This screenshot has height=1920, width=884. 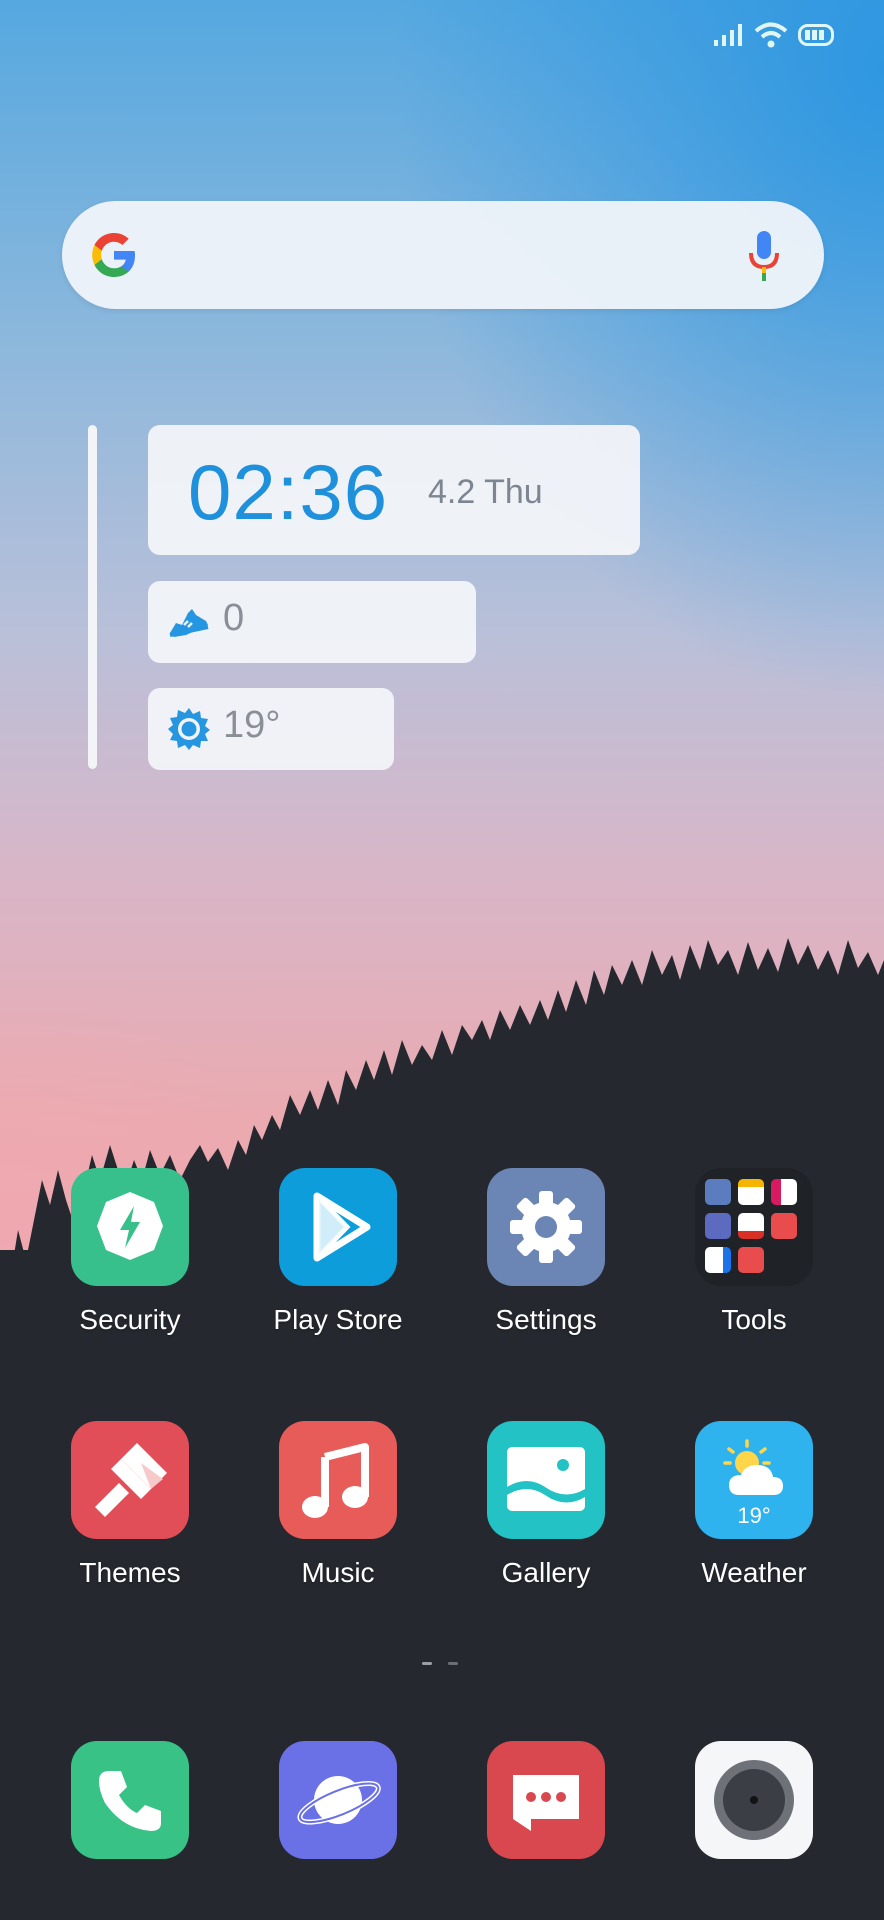 What do you see at coordinates (338, 1480) in the screenshot?
I see `music-note-icon` at bounding box center [338, 1480].